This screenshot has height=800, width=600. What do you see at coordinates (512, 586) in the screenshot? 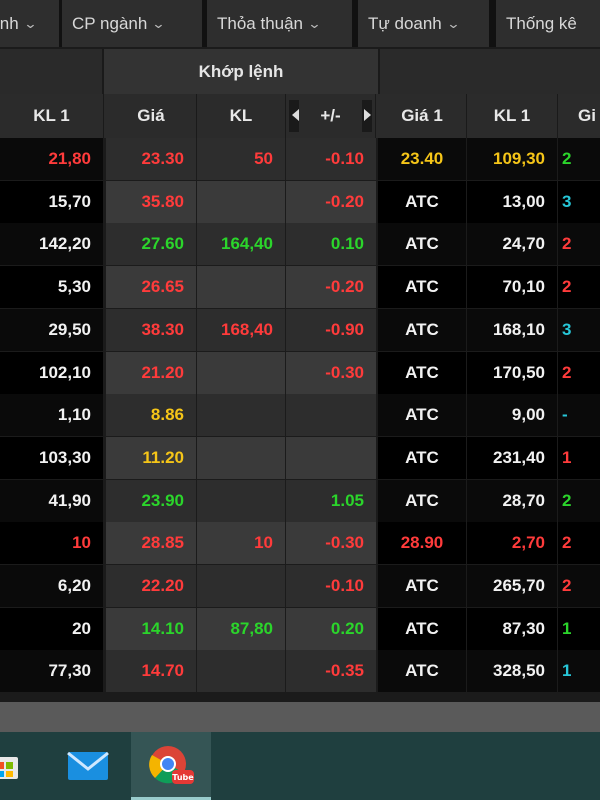
I see `cell-kl1-buy: 265,70` at bounding box center [512, 586].